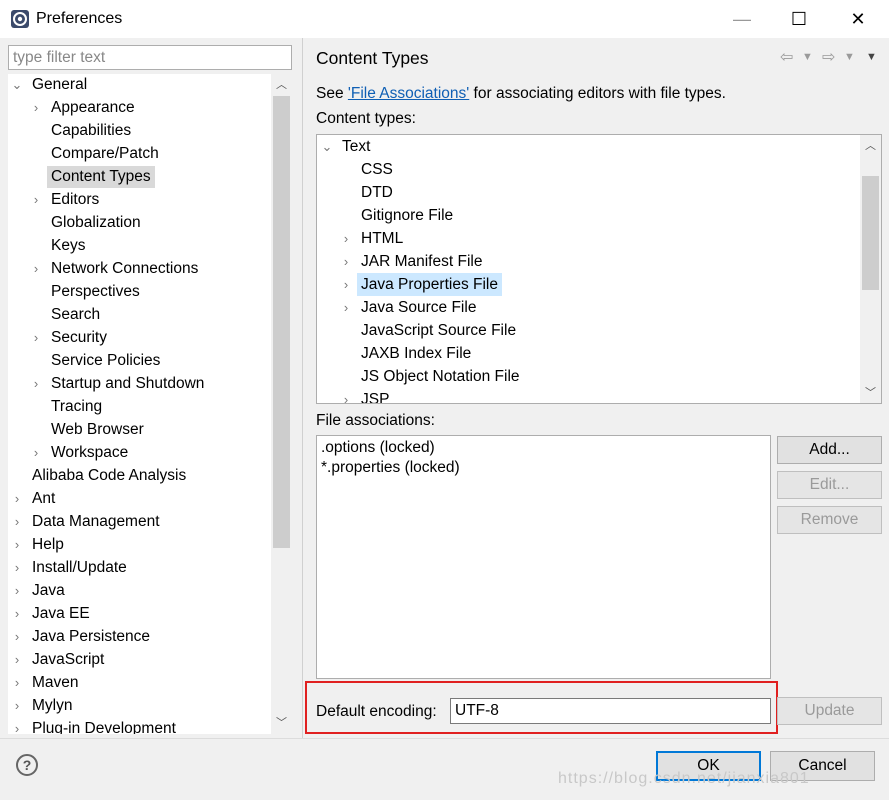 Image resolution: width=889 pixels, height=800 pixels. I want to click on sidebar-item: Service Policies, so click(150, 361).